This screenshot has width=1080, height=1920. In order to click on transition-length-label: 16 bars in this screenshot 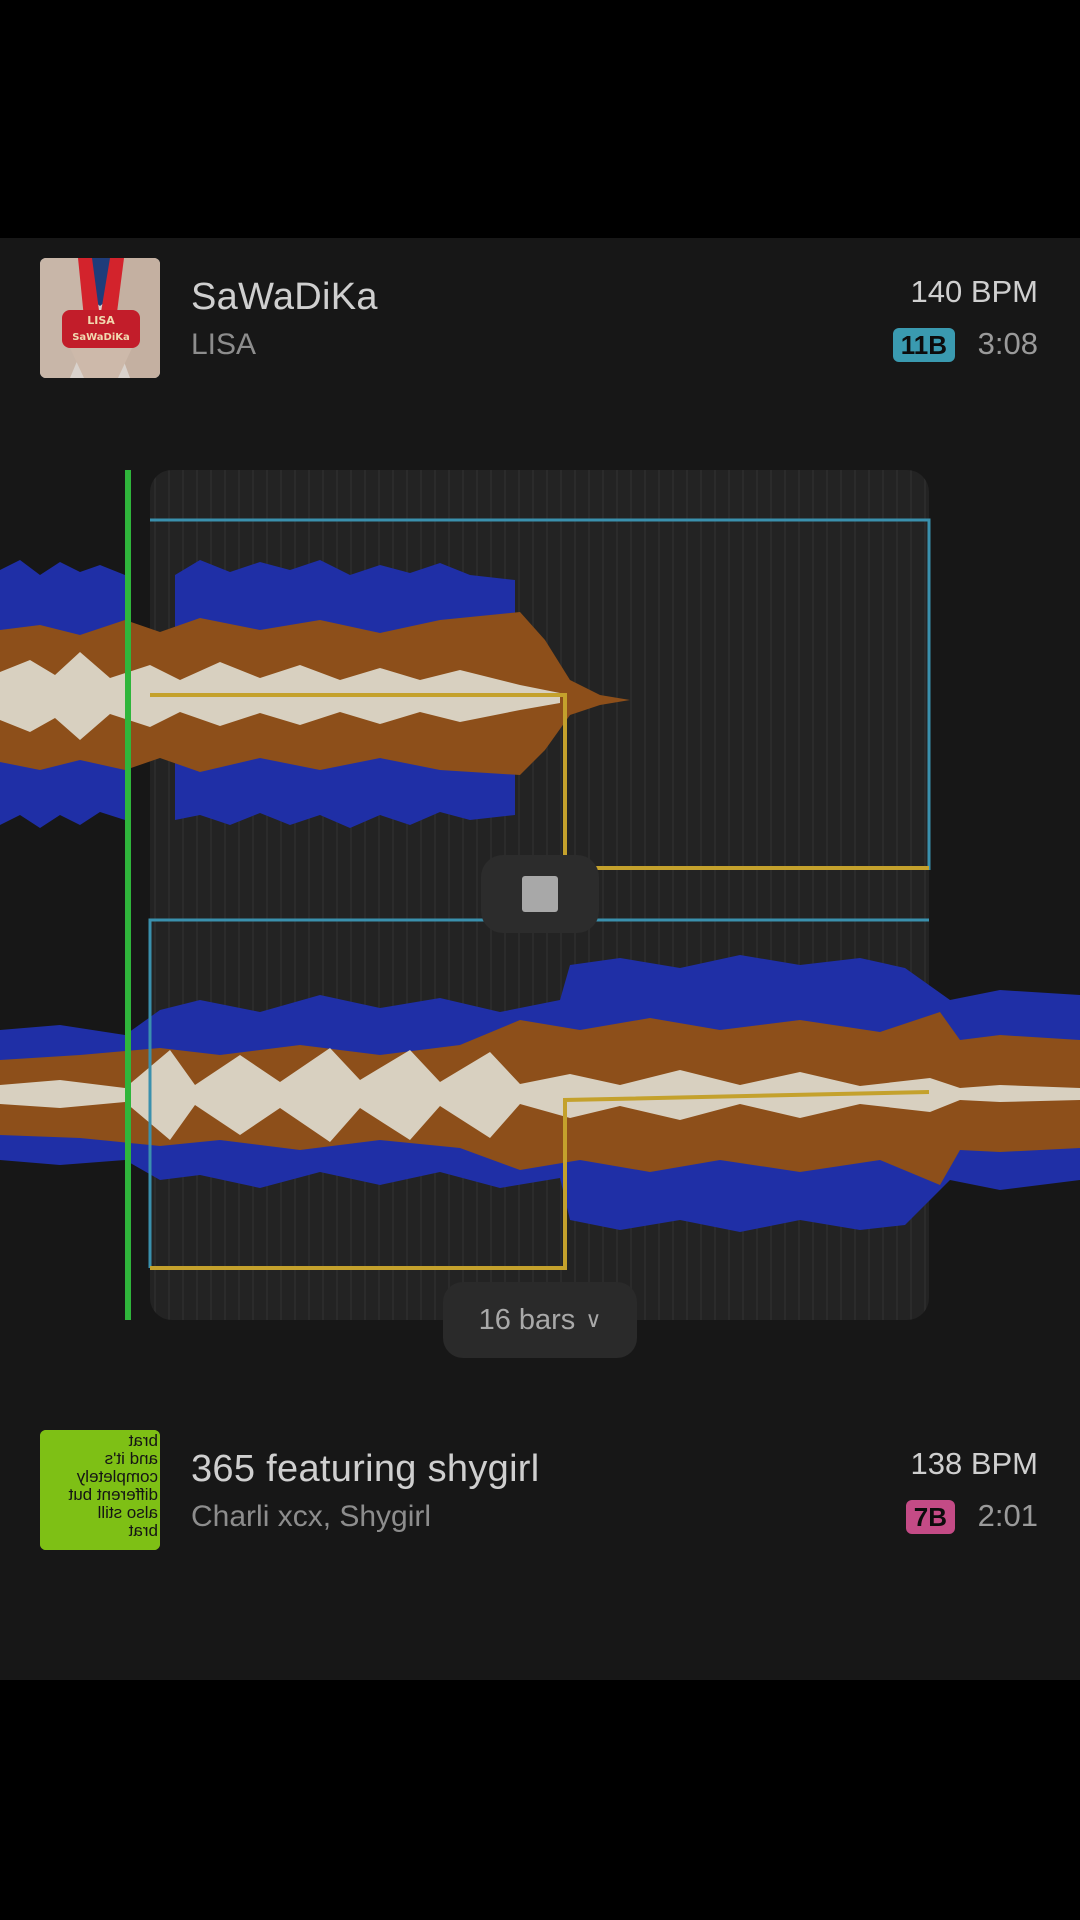, I will do `click(527, 1320)`.